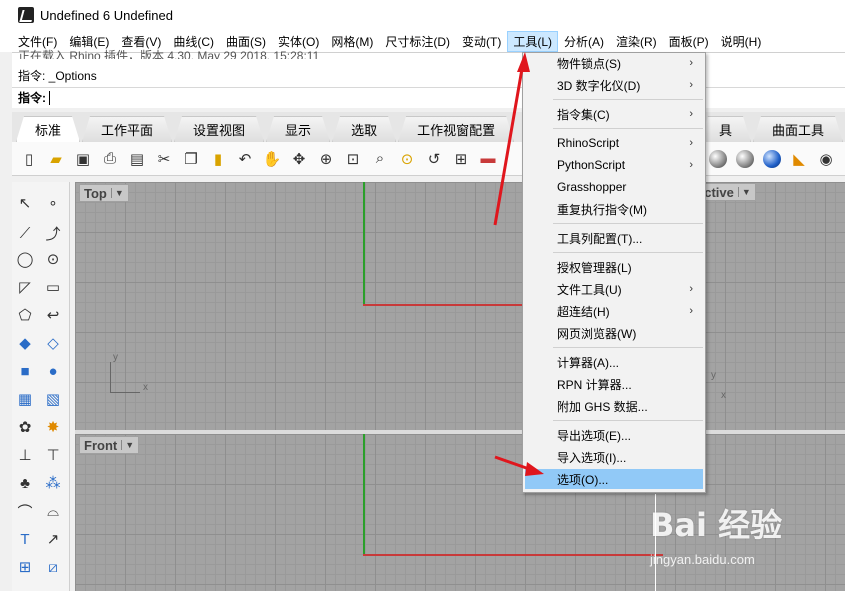  Describe the element at coordinates (53, 539) in the screenshot. I see `leader-icon: ↗` at that location.